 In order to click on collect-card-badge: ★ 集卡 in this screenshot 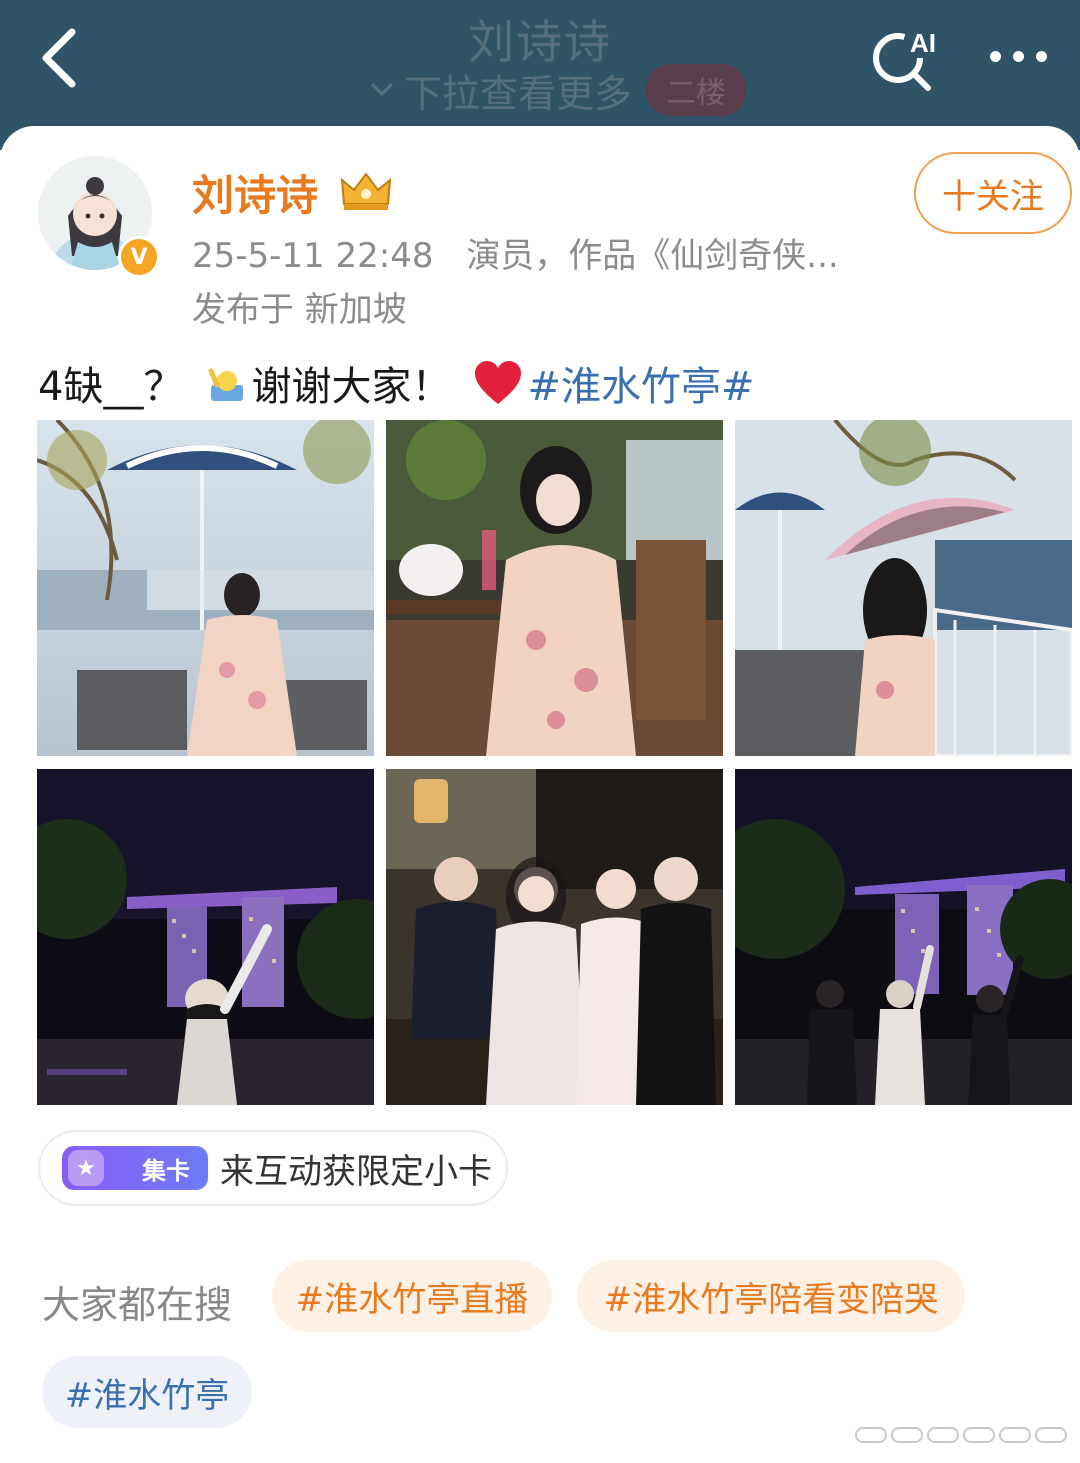, I will do `click(135, 1168)`.